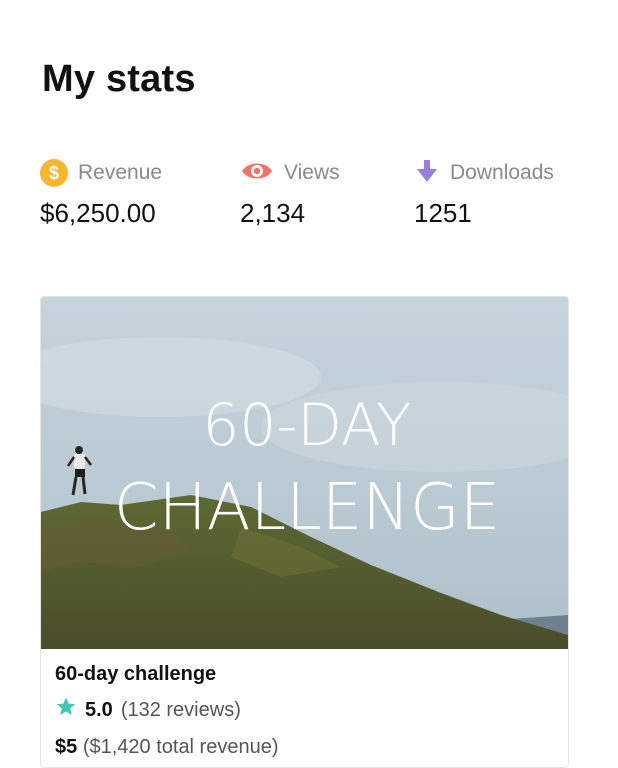 The image size is (618, 768). What do you see at coordinates (427, 173) in the screenshot?
I see `download-arrow-icon` at bounding box center [427, 173].